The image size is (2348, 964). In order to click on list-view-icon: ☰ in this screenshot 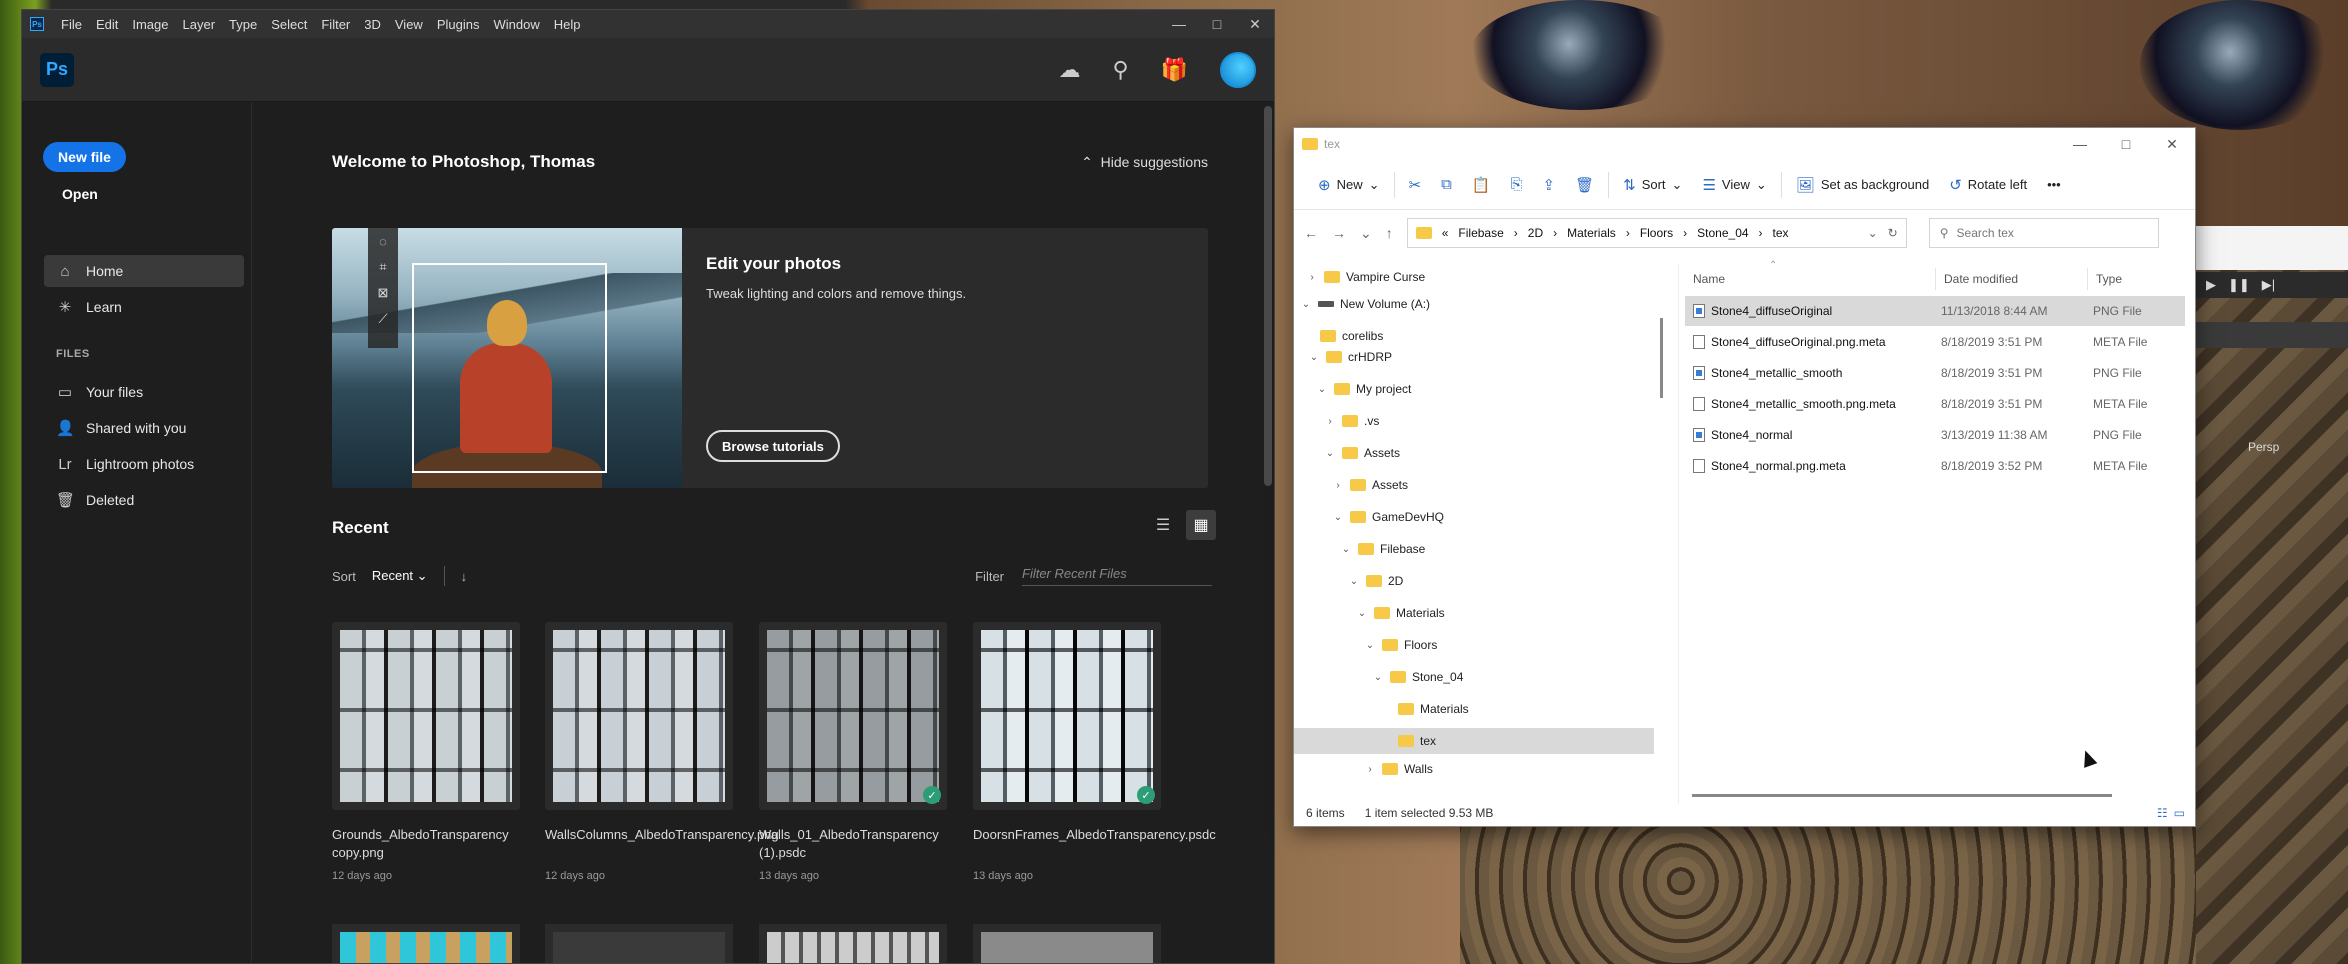, I will do `click(1163, 525)`.